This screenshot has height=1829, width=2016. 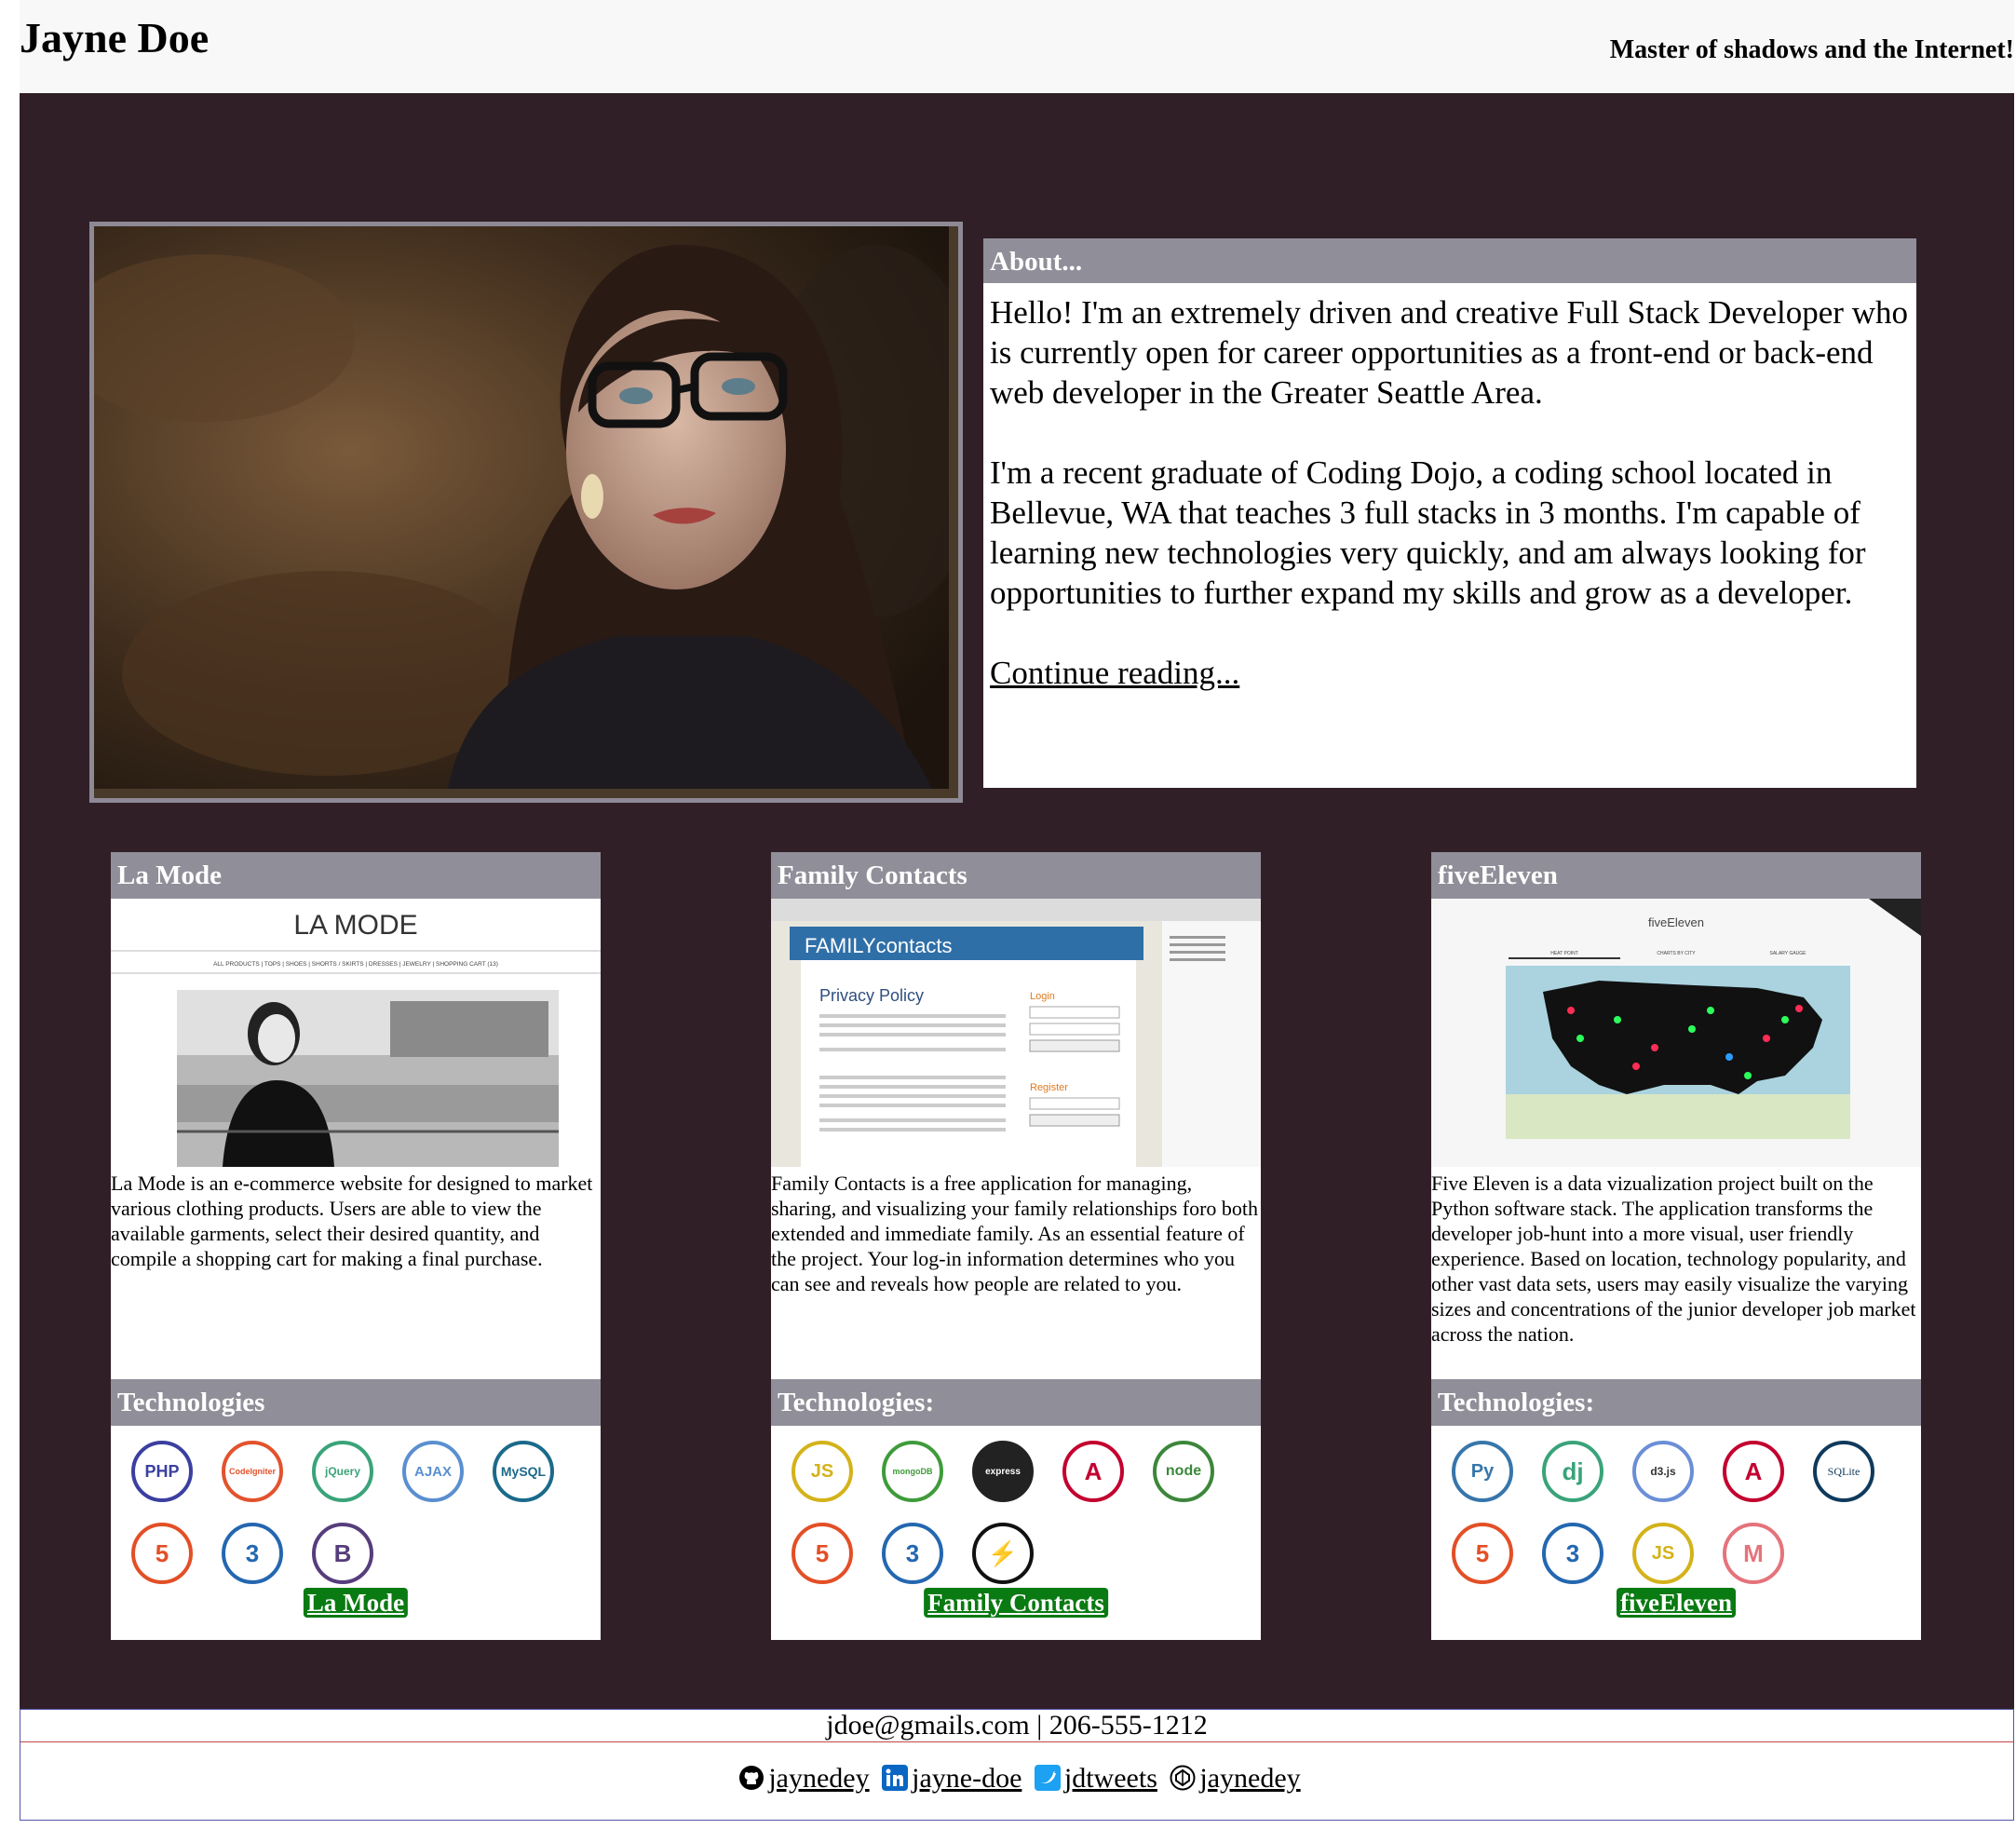 What do you see at coordinates (879, 945) in the screenshot?
I see `screenshot-logo: FAMILYcontacts` at bounding box center [879, 945].